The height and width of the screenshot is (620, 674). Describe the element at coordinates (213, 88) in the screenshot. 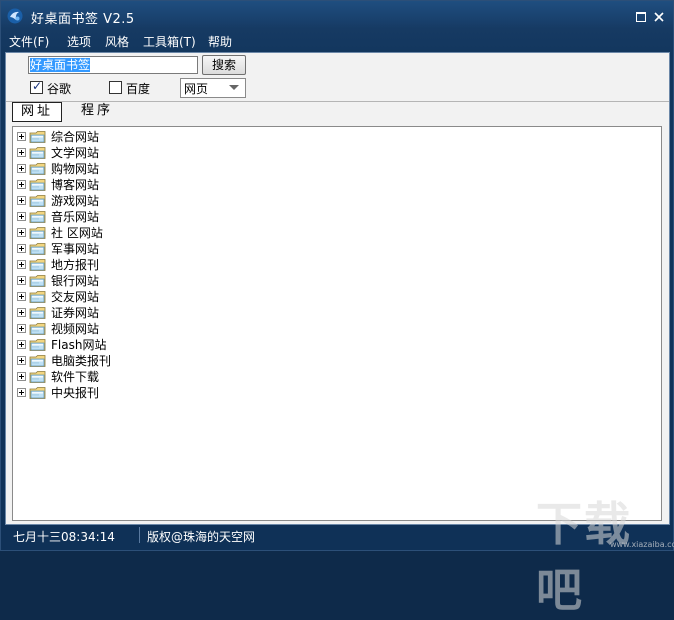

I see `search-type-select: 网页` at that location.